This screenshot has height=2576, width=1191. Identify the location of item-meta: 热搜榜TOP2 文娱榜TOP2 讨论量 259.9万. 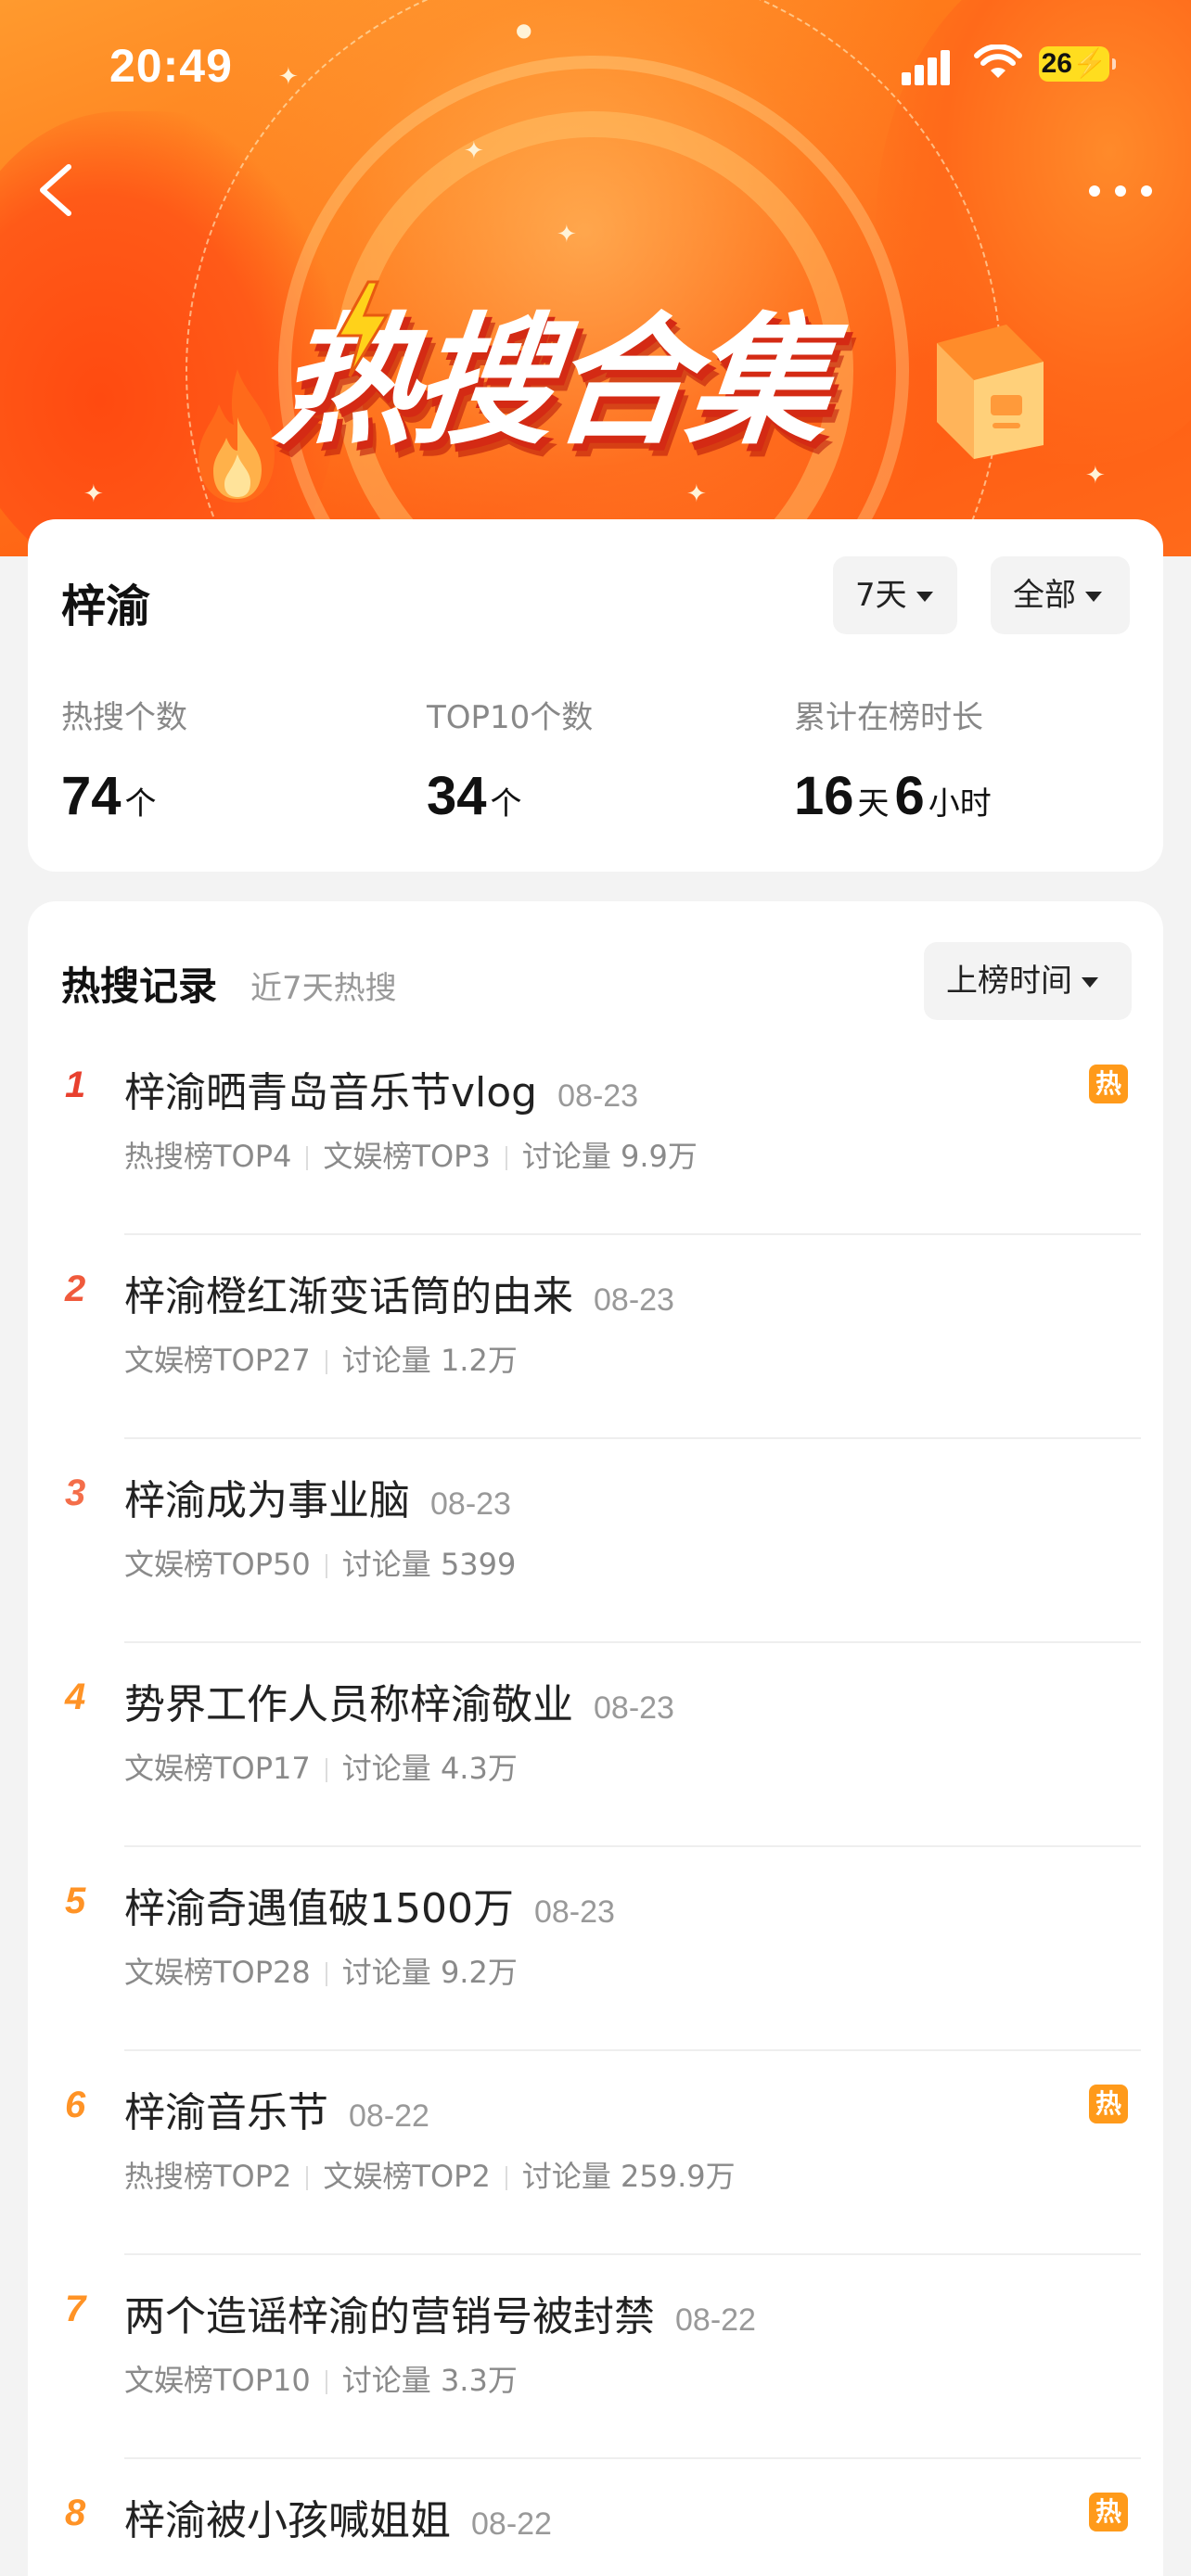
(430, 2174).